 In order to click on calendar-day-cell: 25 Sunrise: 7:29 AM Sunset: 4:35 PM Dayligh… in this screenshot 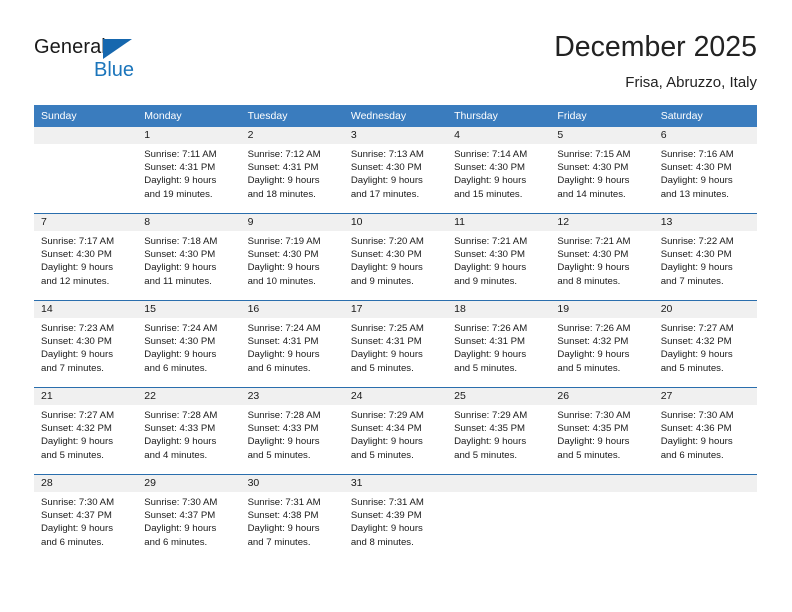, I will do `click(499, 431)`.